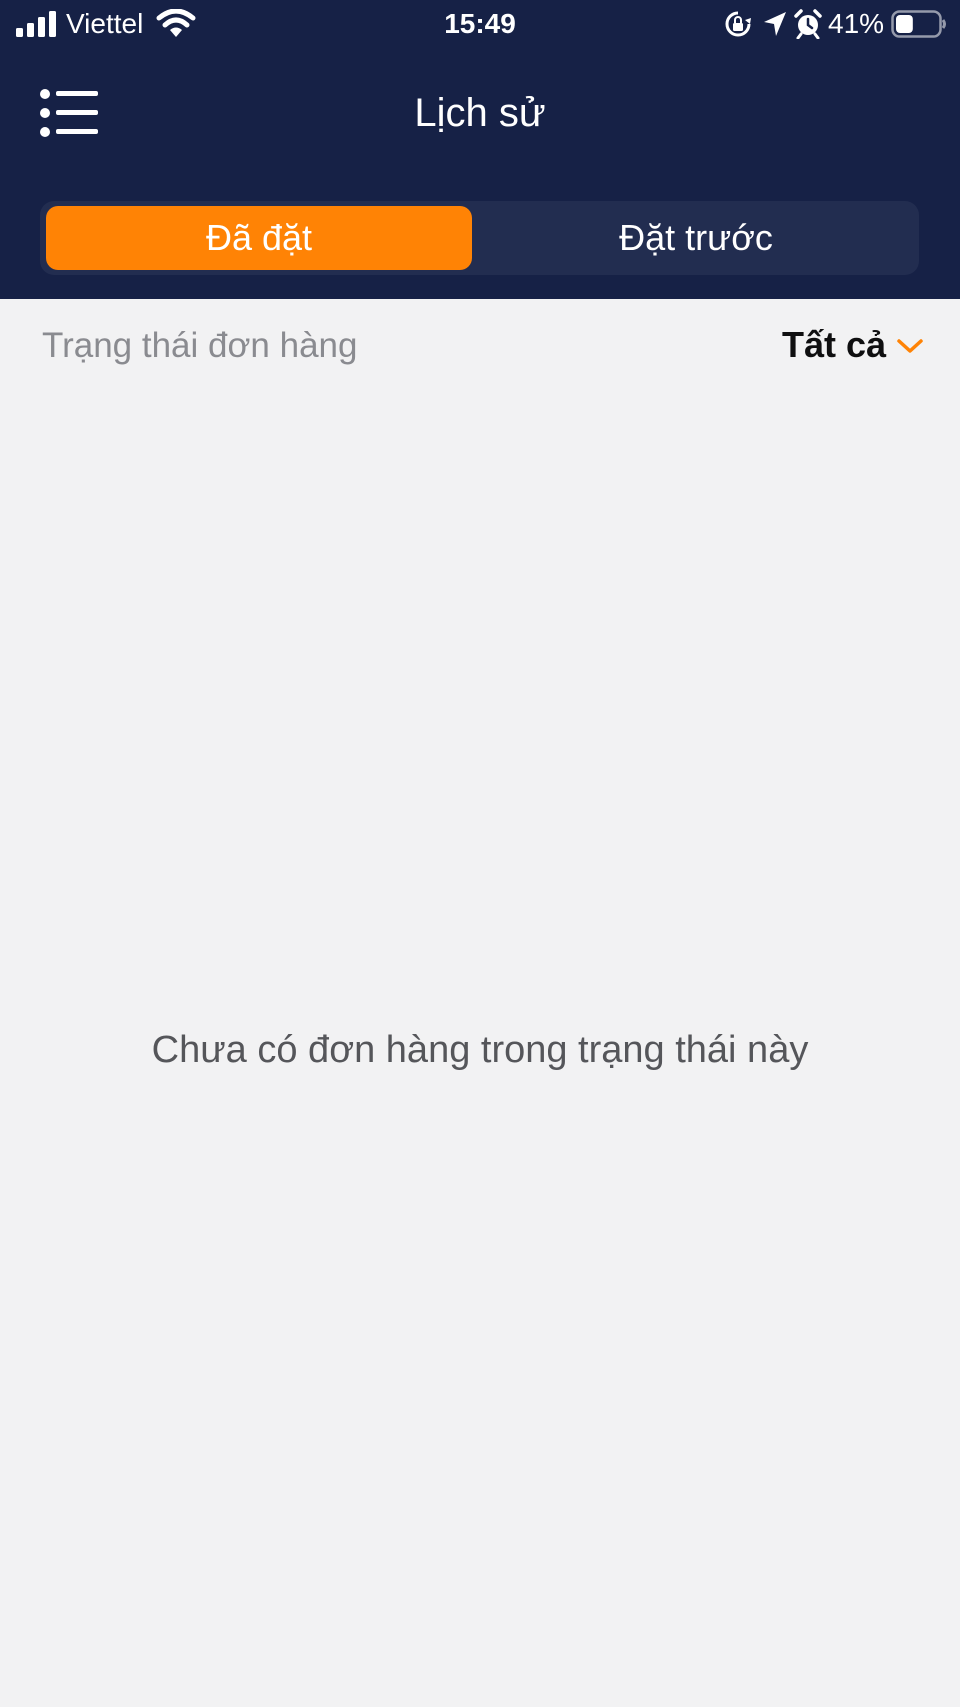 Image resolution: width=960 pixels, height=1707 pixels. Describe the element at coordinates (176, 23) in the screenshot. I see `wifi-icon` at that location.